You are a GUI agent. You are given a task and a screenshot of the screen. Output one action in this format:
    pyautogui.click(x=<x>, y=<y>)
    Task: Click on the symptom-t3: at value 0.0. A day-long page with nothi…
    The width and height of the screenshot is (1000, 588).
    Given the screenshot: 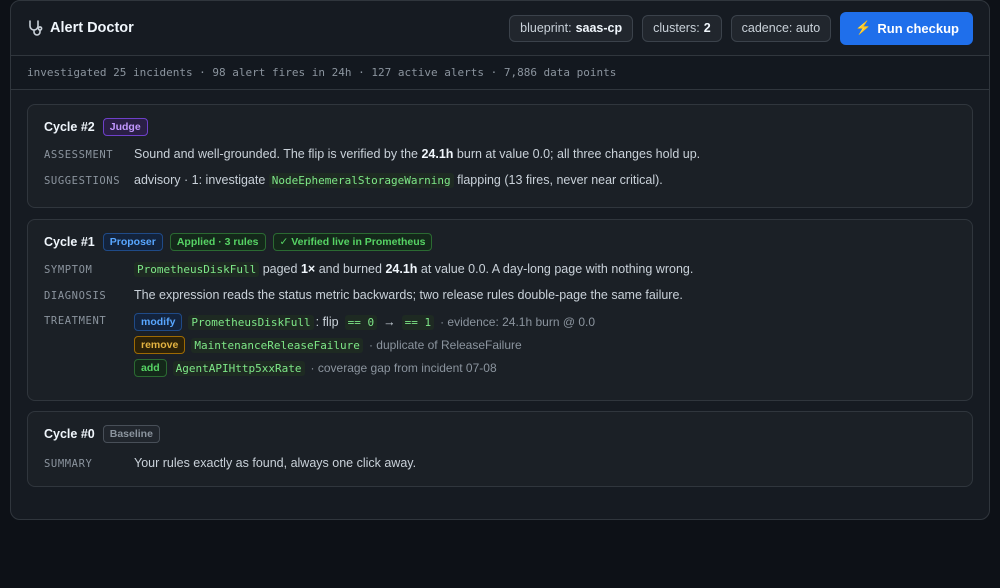 What is the action you would take?
    pyautogui.click(x=557, y=269)
    